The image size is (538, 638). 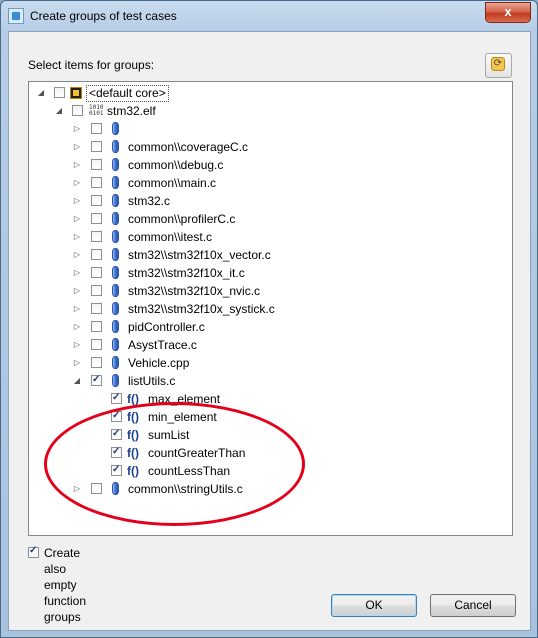 What do you see at coordinates (473, 605) in the screenshot?
I see `cancel-button: Cancel` at bounding box center [473, 605].